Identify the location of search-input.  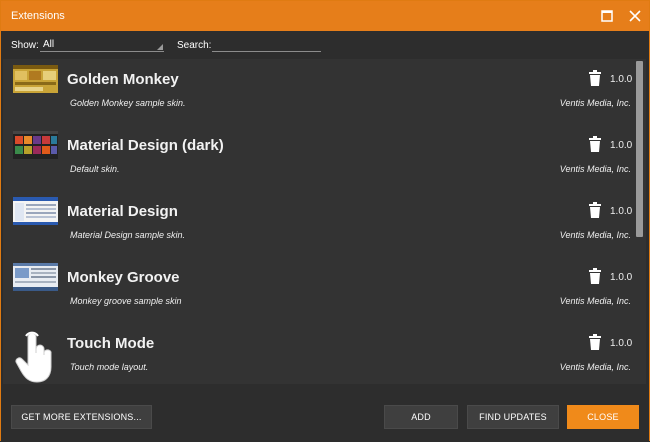
(266, 45).